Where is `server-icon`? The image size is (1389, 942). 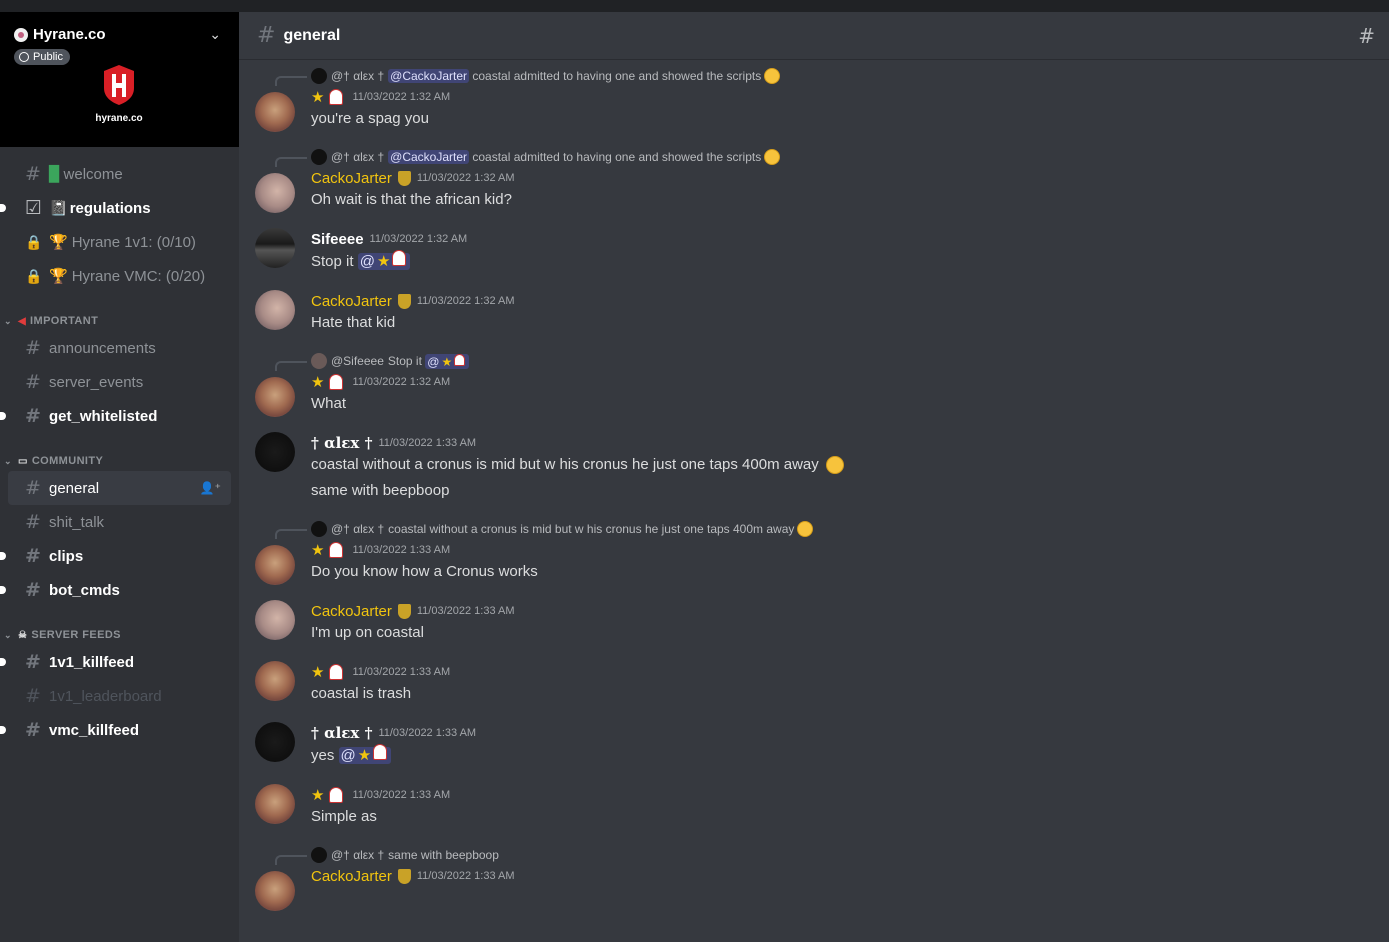 server-icon is located at coordinates (21, 34).